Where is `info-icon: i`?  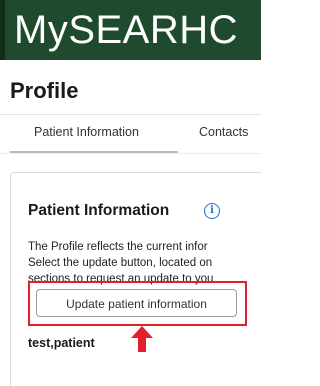
info-icon: i is located at coordinates (212, 211).